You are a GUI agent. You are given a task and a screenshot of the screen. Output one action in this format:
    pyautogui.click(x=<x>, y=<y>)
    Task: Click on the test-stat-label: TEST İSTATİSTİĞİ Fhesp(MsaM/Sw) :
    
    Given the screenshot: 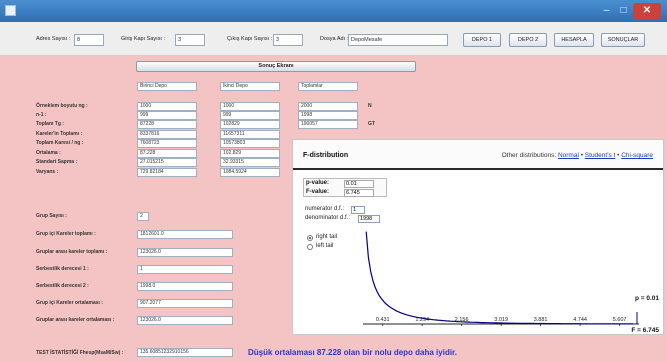 What is the action you would take?
    pyautogui.click(x=80, y=353)
    